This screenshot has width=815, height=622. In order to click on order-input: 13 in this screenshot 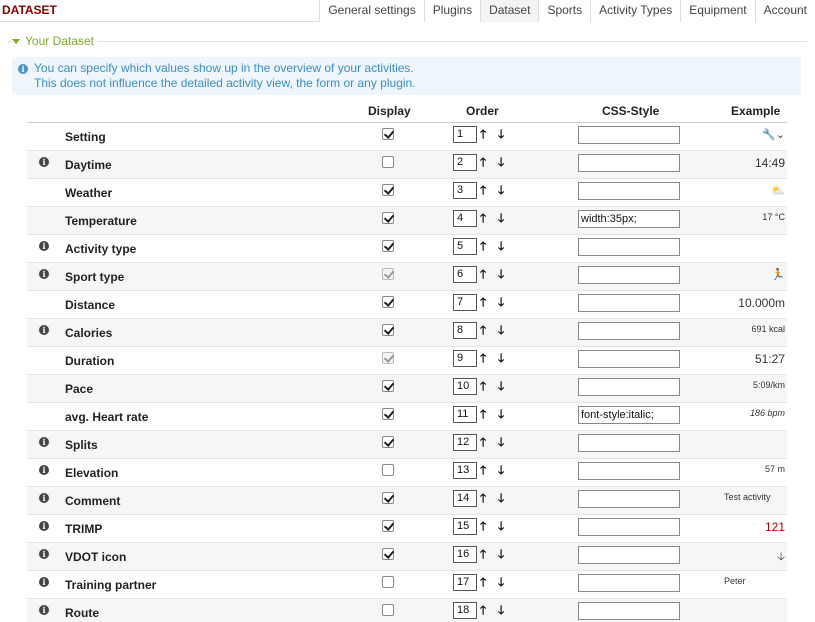, I will do `click(465, 470)`.